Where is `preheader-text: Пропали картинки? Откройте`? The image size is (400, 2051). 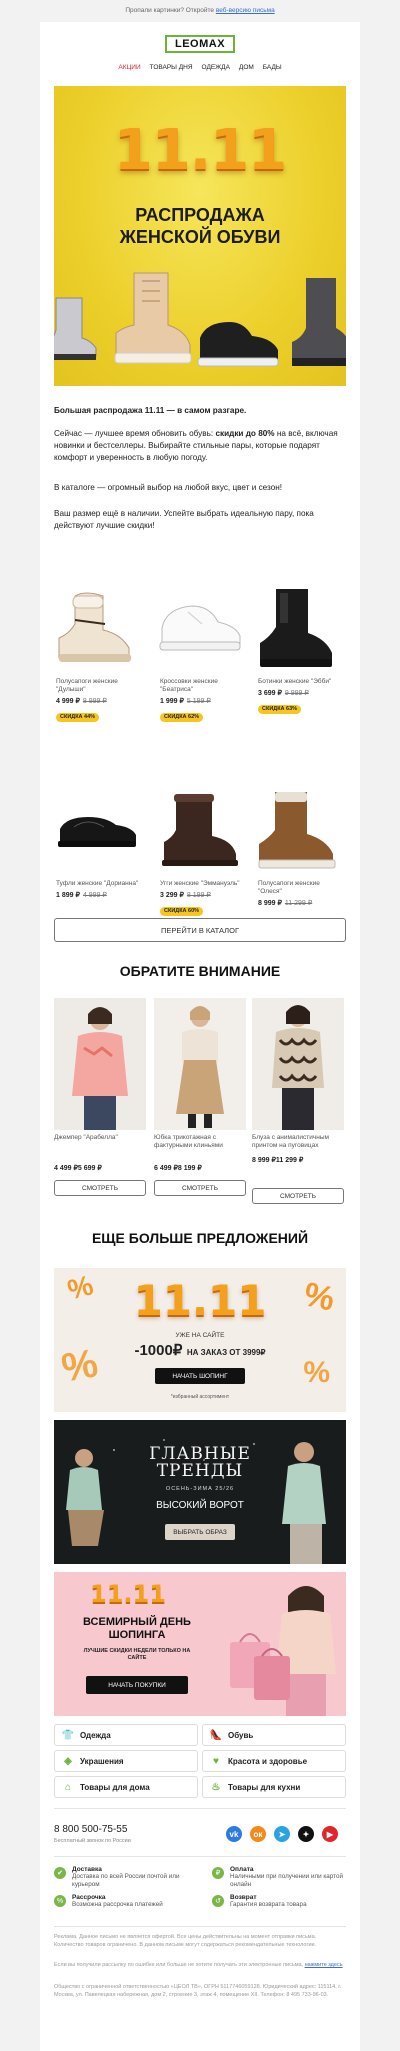 preheader-text: Пропали картинки? Откройте is located at coordinates (170, 10).